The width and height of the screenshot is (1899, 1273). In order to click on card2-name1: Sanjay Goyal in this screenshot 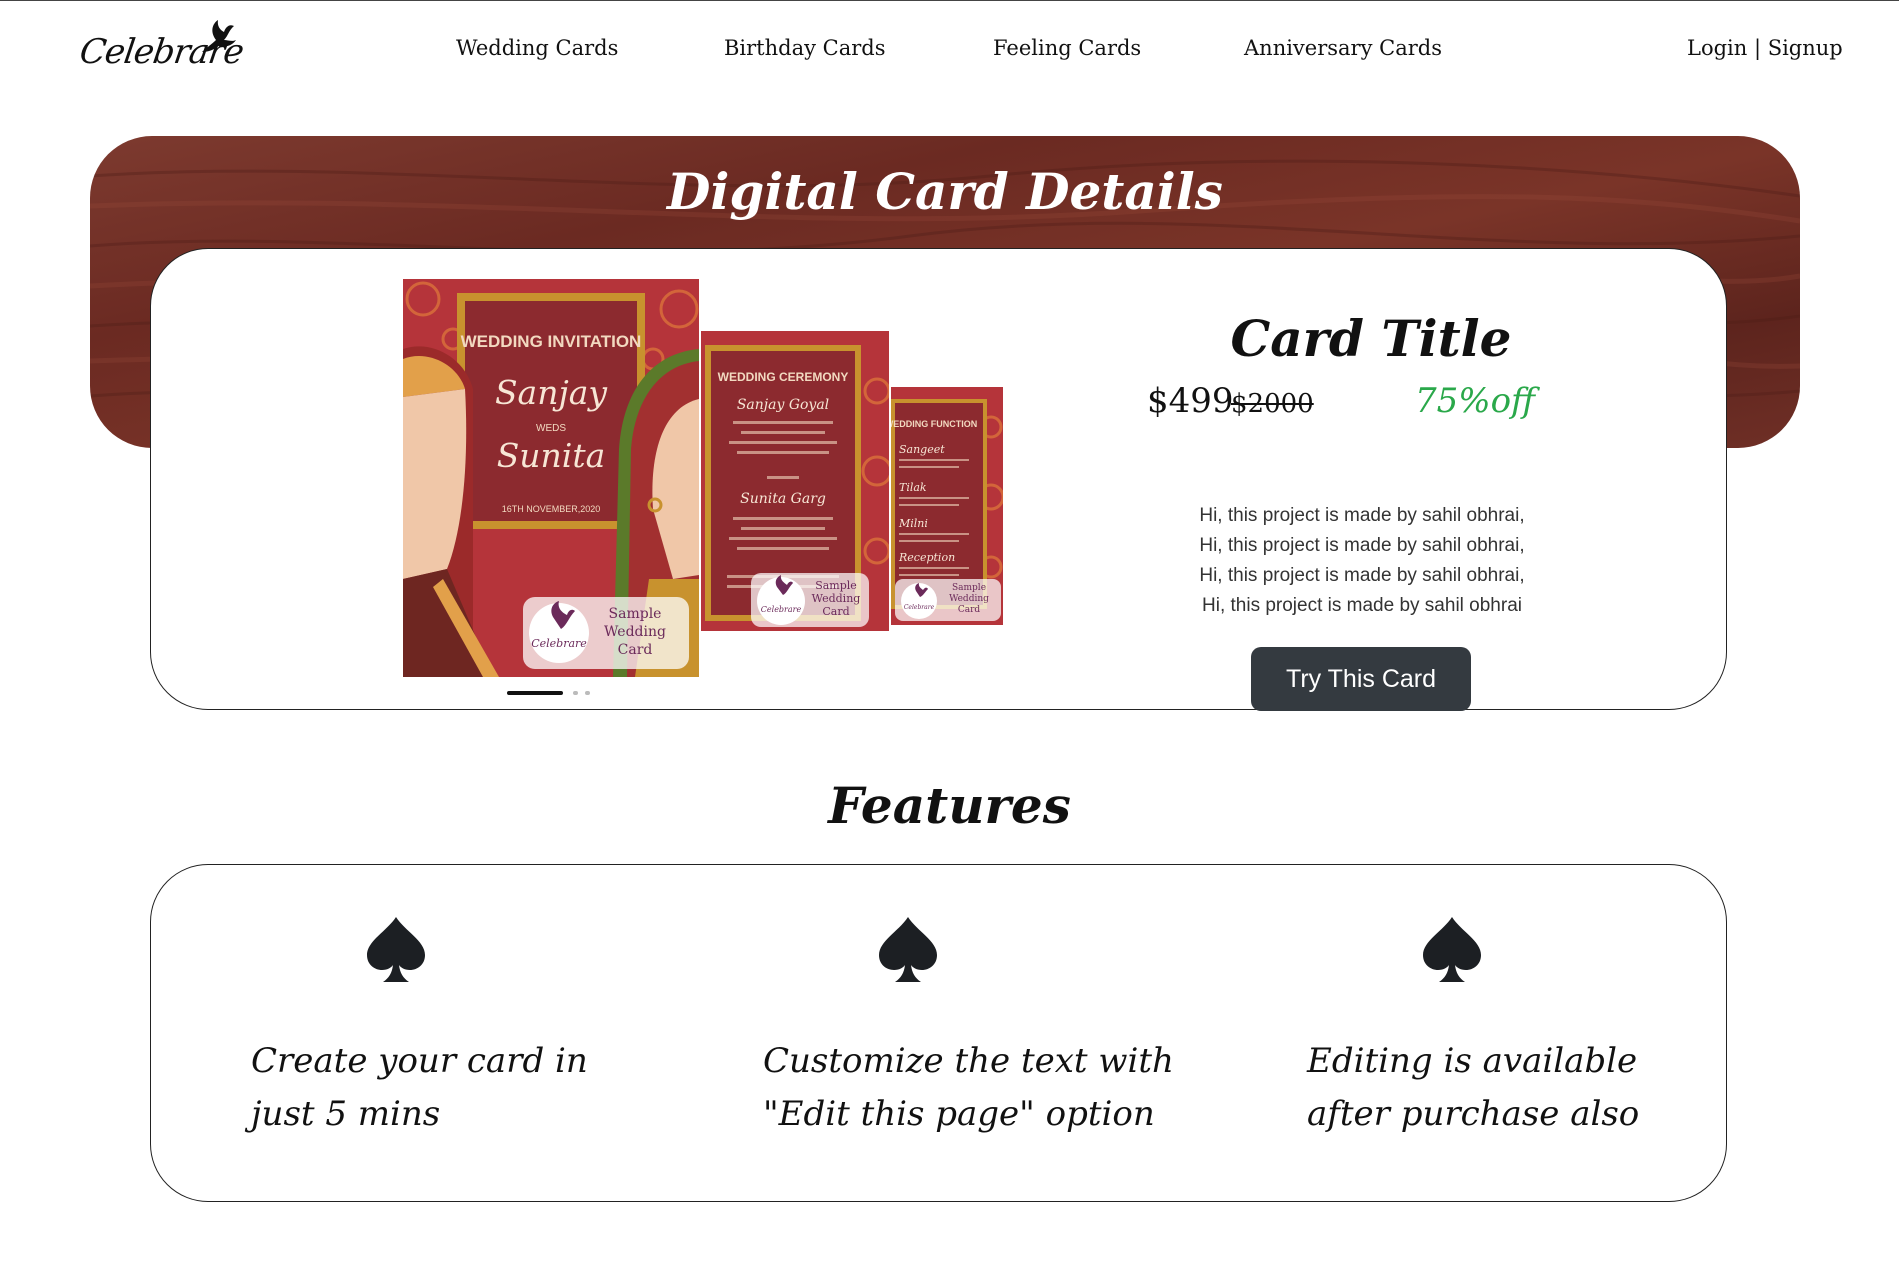, I will do `click(783, 405)`.